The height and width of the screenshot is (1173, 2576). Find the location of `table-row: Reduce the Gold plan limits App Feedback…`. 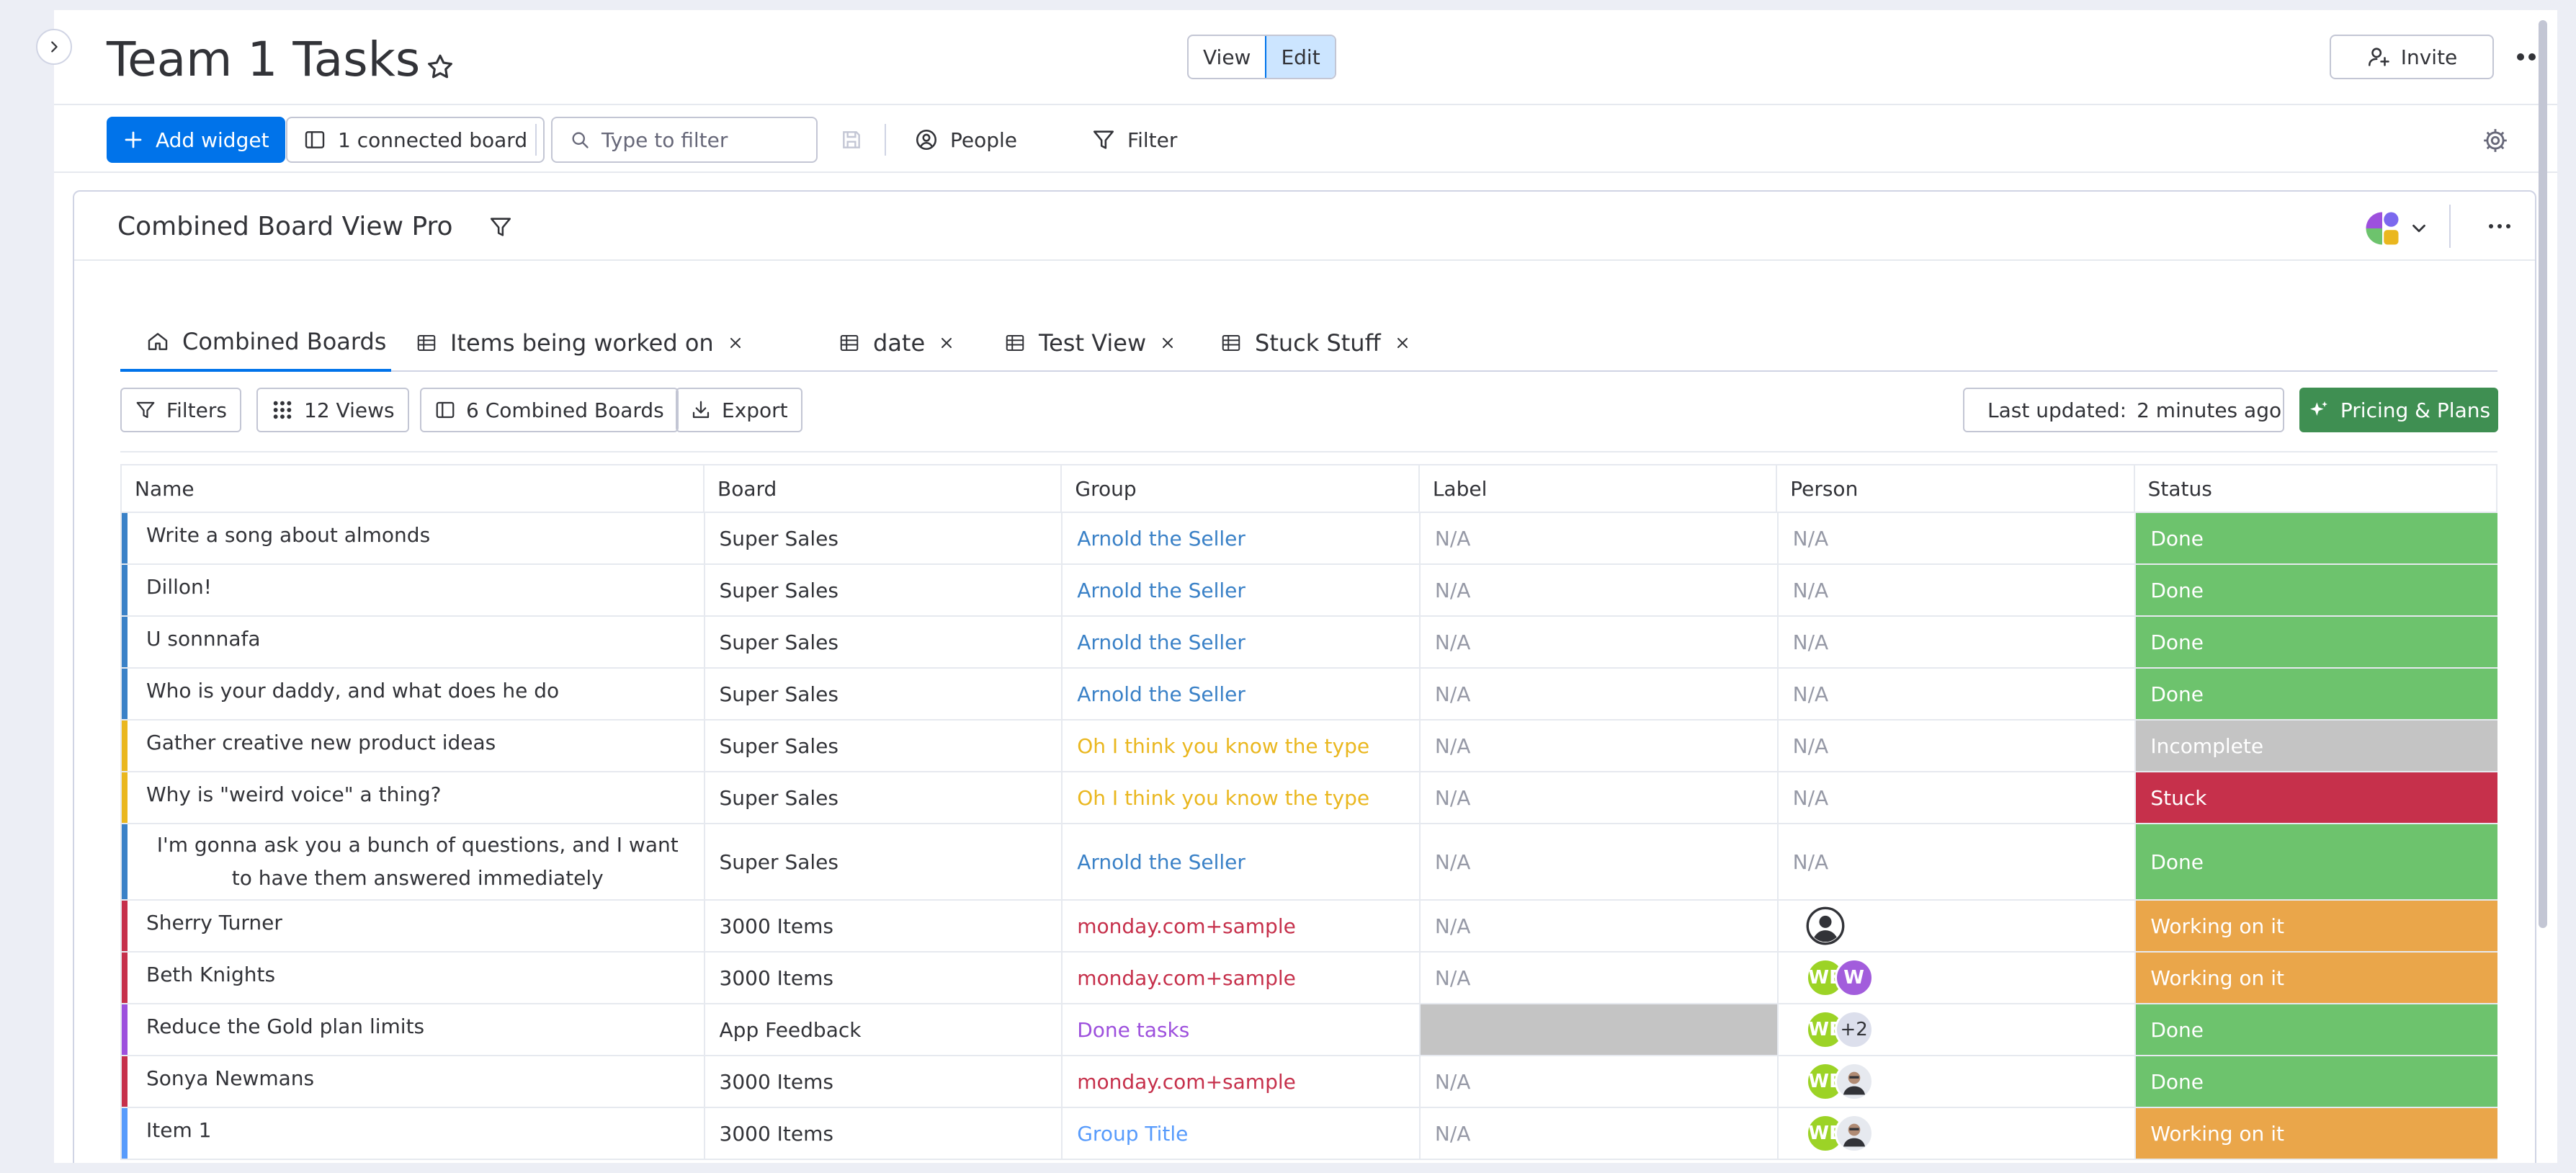

table-row: Reduce the Gold plan limits App Feedback… is located at coordinates (1309, 1030).